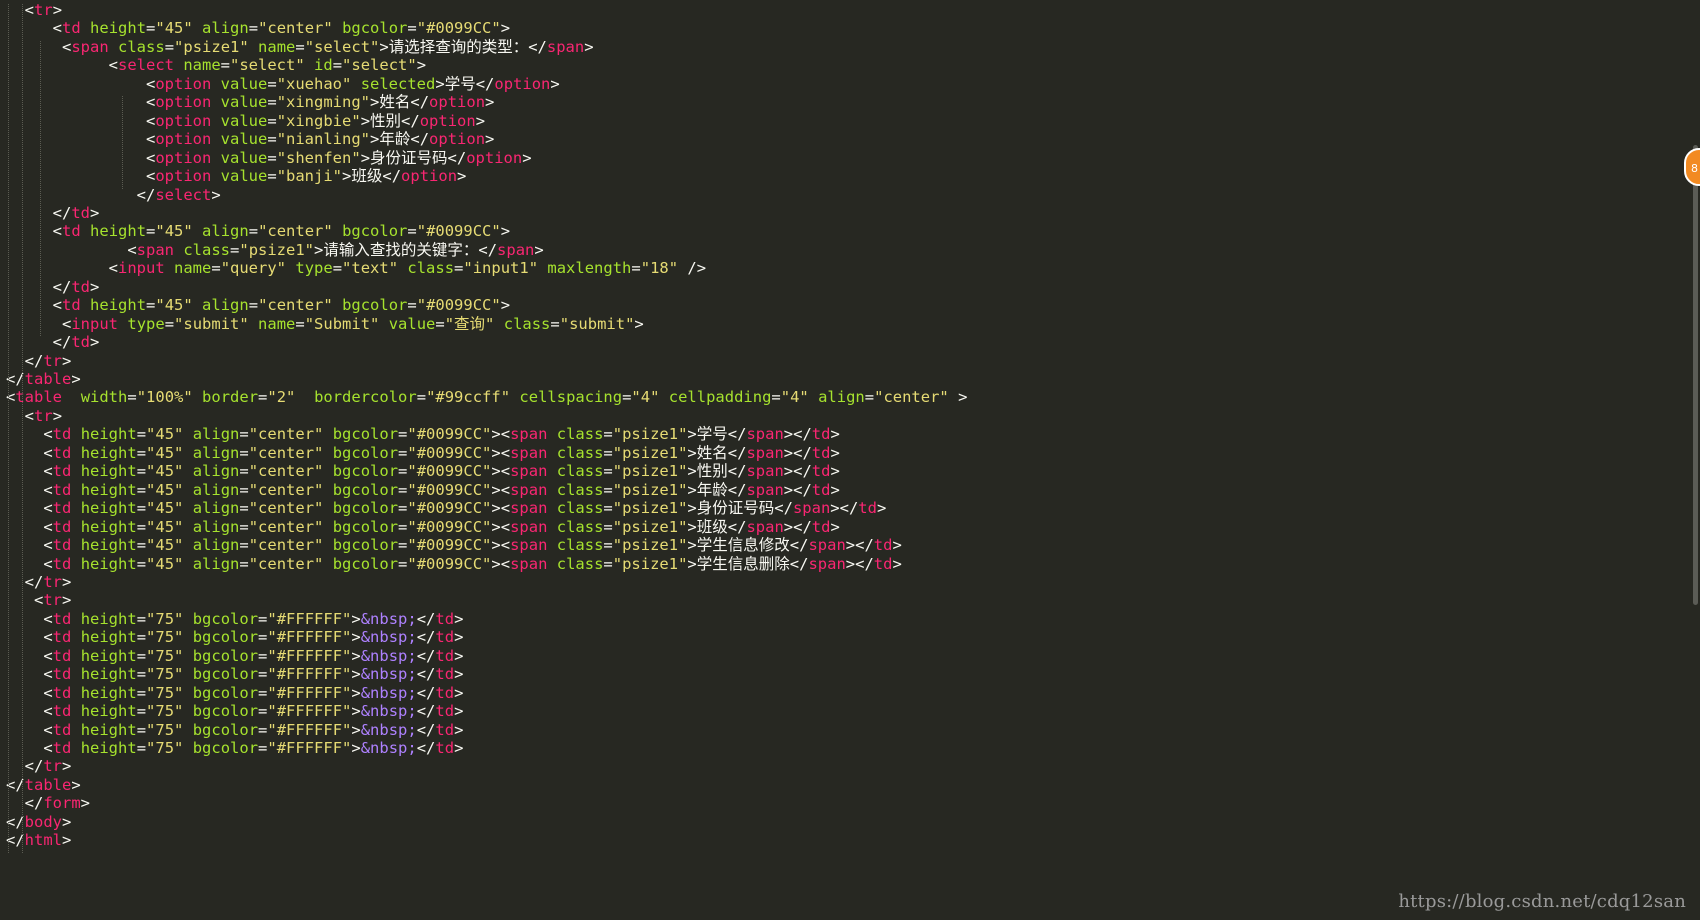 The width and height of the screenshot is (1700, 920). Describe the element at coordinates (1695, 375) in the screenshot. I see `scrollbar-thumb` at that location.